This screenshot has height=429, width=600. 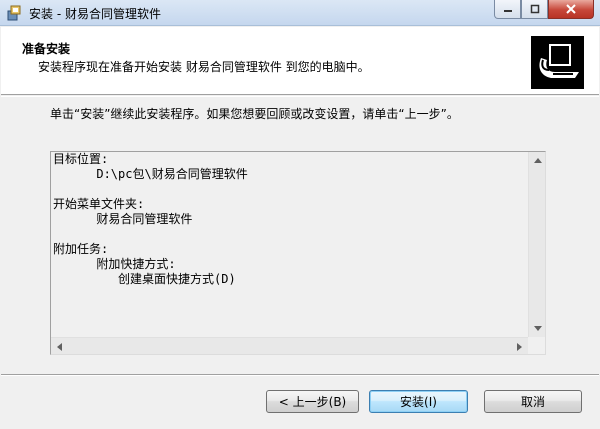 I want to click on memo-line: 开始菜单文件夹:, so click(x=99, y=204).